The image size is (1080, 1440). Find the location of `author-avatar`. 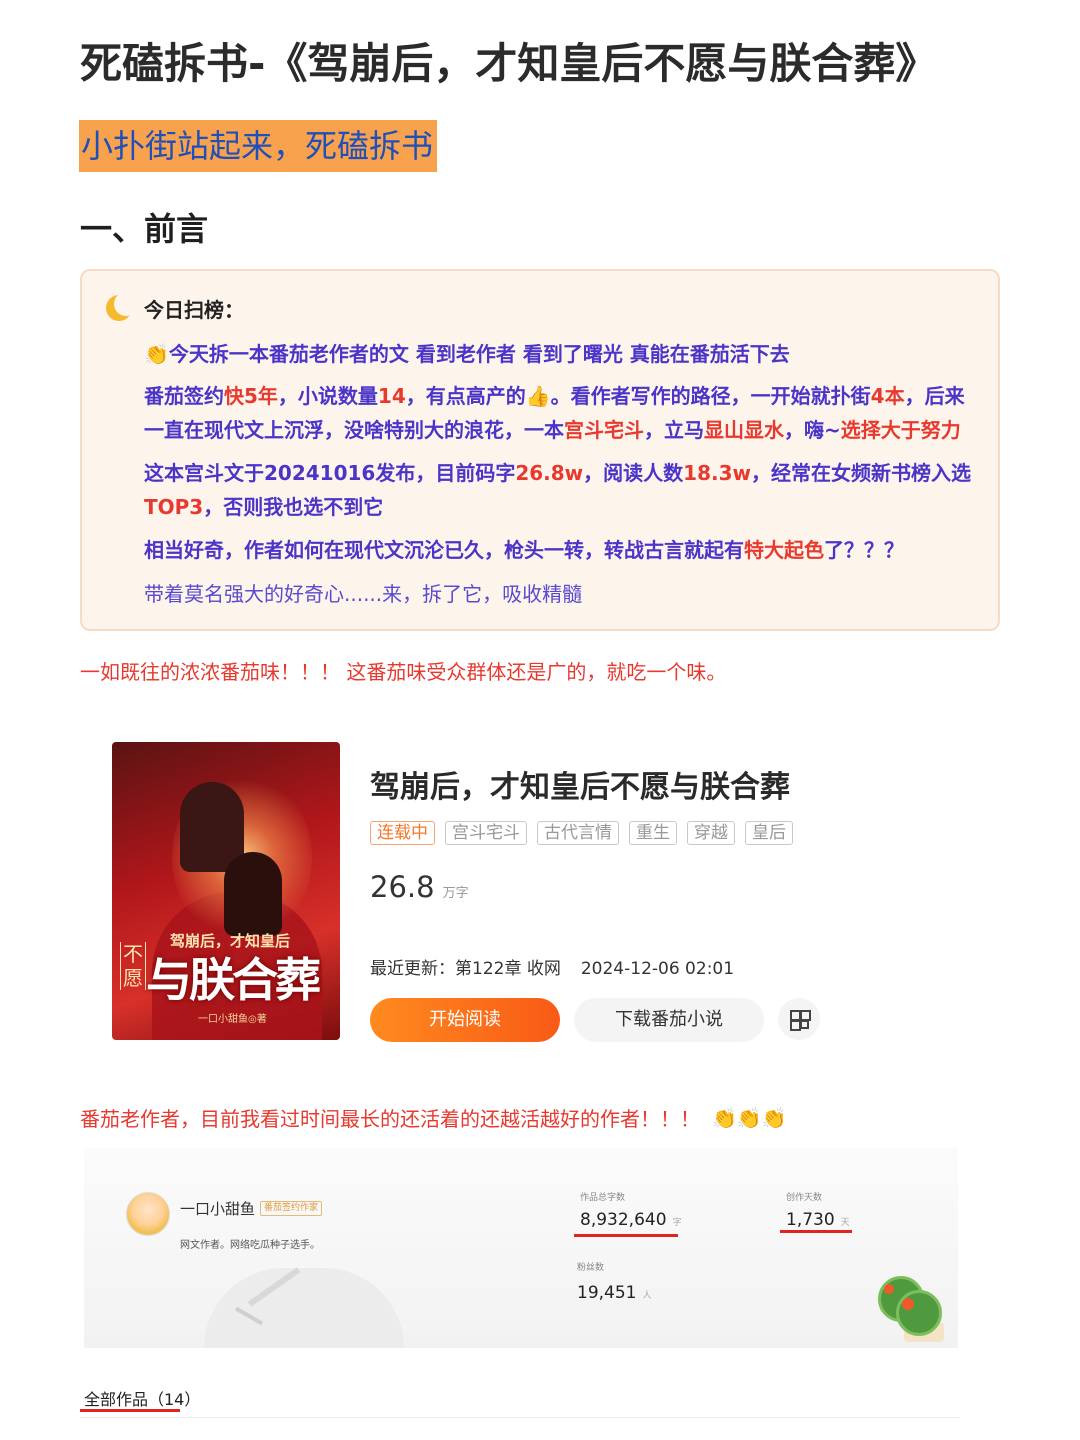

author-avatar is located at coordinates (148, 1214).